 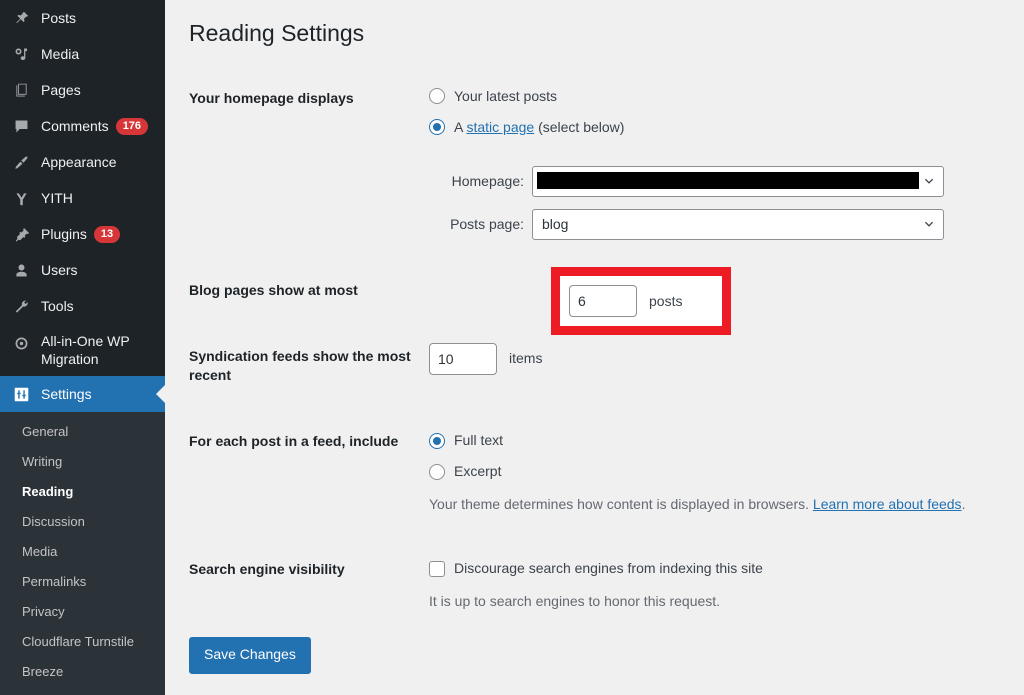 I want to click on homepage-select-row: Homepage:, so click(x=709, y=181).